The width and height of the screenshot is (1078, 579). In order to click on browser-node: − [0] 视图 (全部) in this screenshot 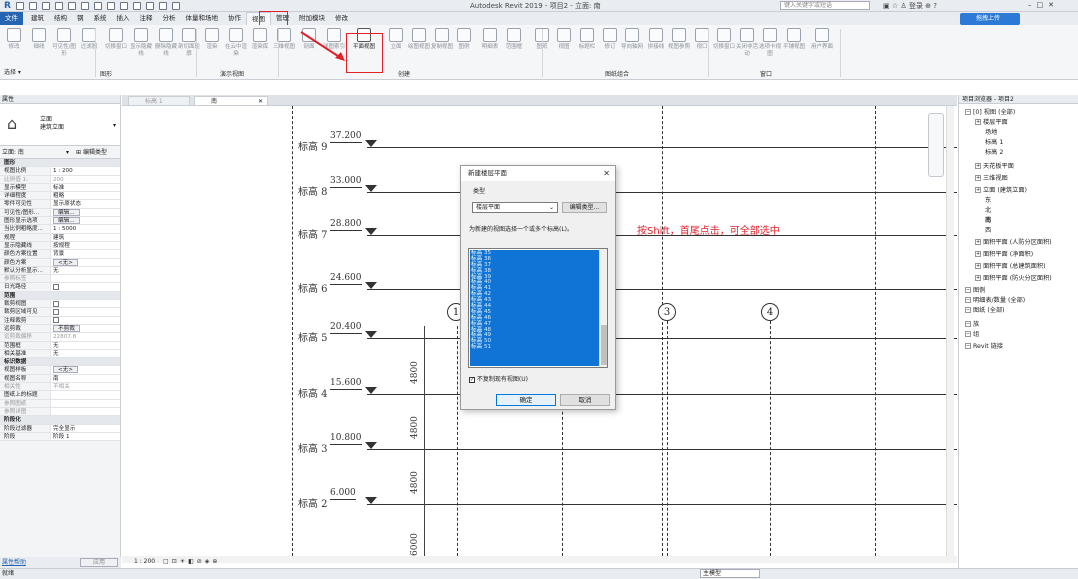, I will do `click(990, 113)`.